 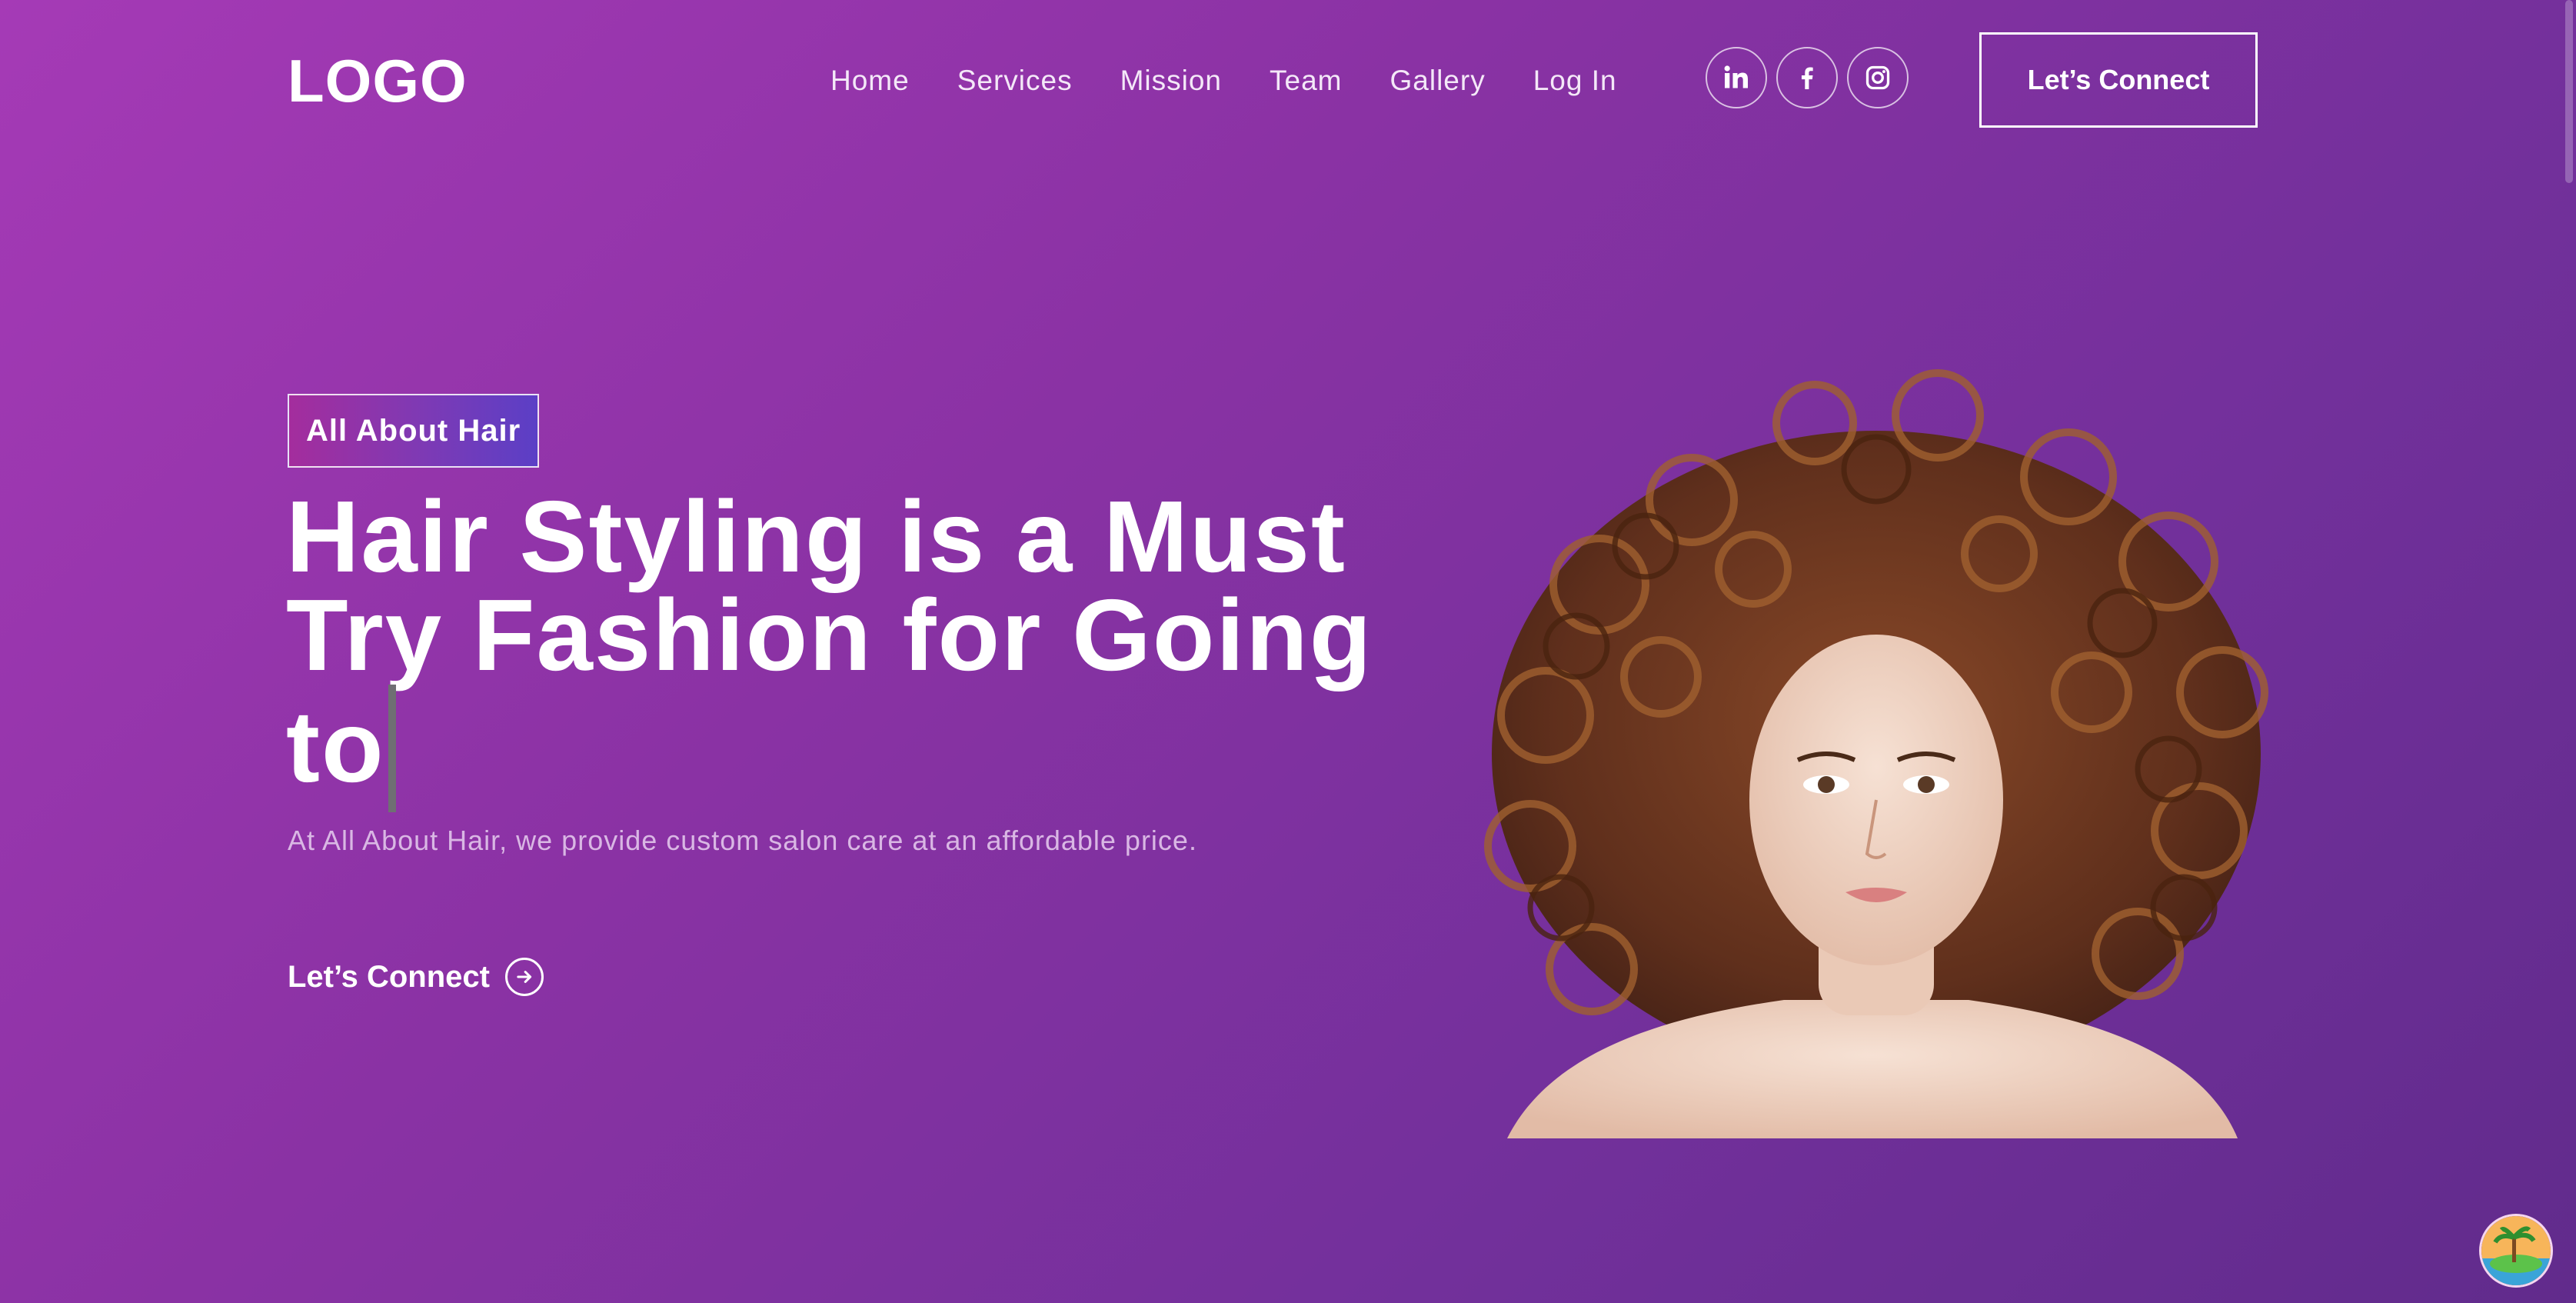 I want to click on facebook-icon, so click(x=1807, y=77).